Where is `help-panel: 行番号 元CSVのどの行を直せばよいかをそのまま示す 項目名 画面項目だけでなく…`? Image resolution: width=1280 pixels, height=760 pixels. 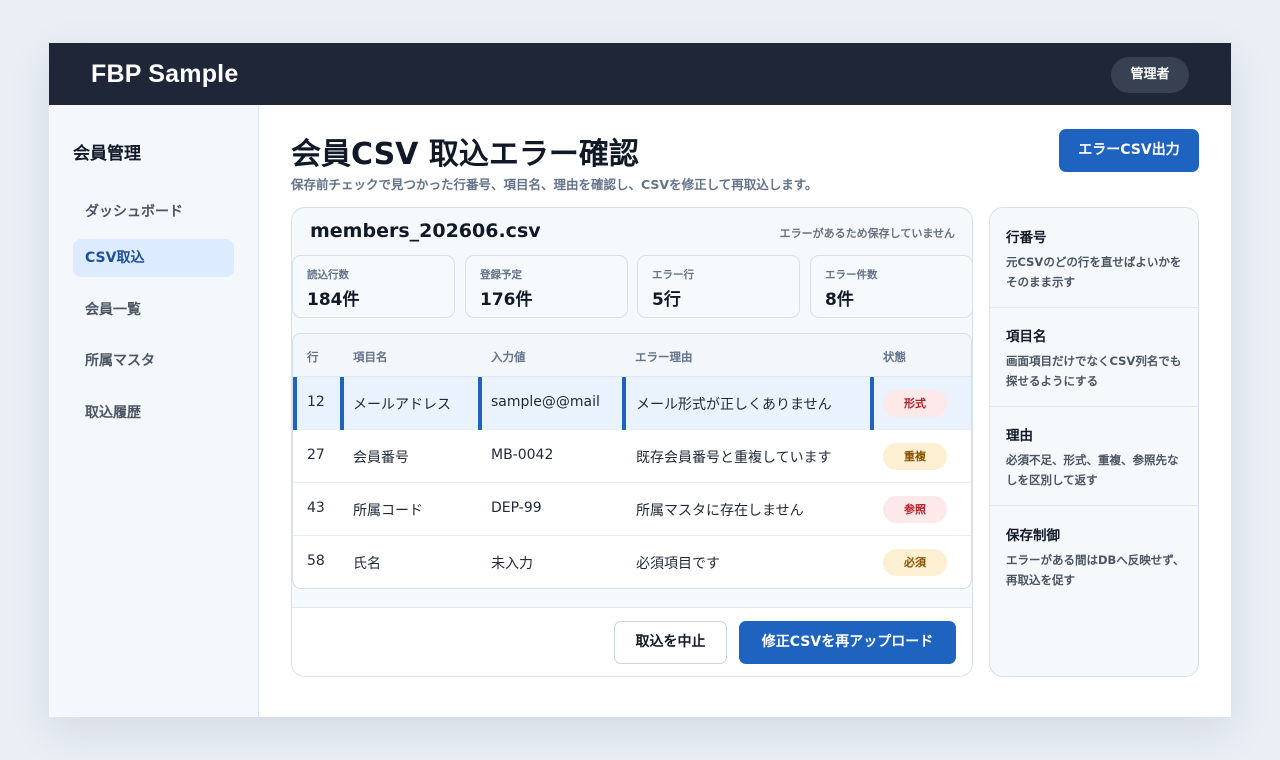 help-panel: 行番号 元CSVのどの行を直せばよいかをそのまま示す 項目名 画面項目だけでなく… is located at coordinates (1094, 442).